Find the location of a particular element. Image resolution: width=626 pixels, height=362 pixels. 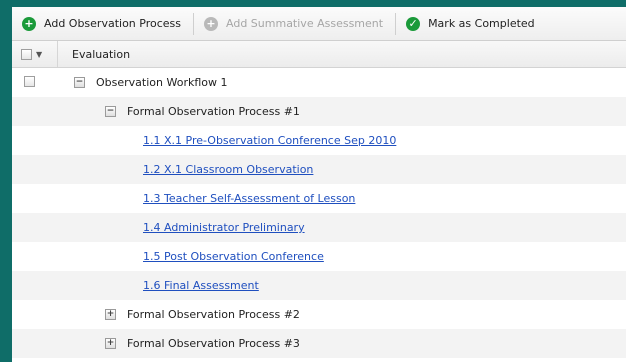

mark-as-completed-button: ✓ Mark as Completed is located at coordinates (471, 23).